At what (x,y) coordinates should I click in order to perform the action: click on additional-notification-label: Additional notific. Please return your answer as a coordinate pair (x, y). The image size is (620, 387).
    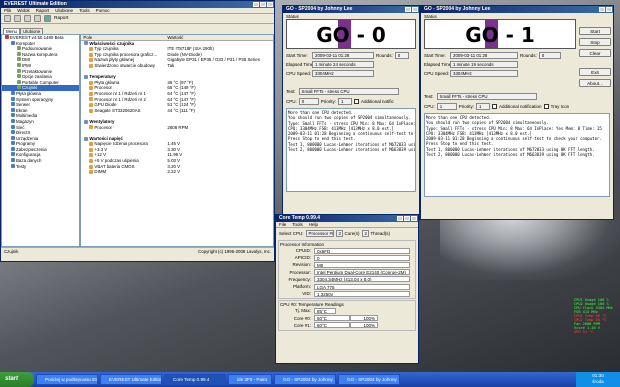
    Looking at the image, I should click on (377, 101).